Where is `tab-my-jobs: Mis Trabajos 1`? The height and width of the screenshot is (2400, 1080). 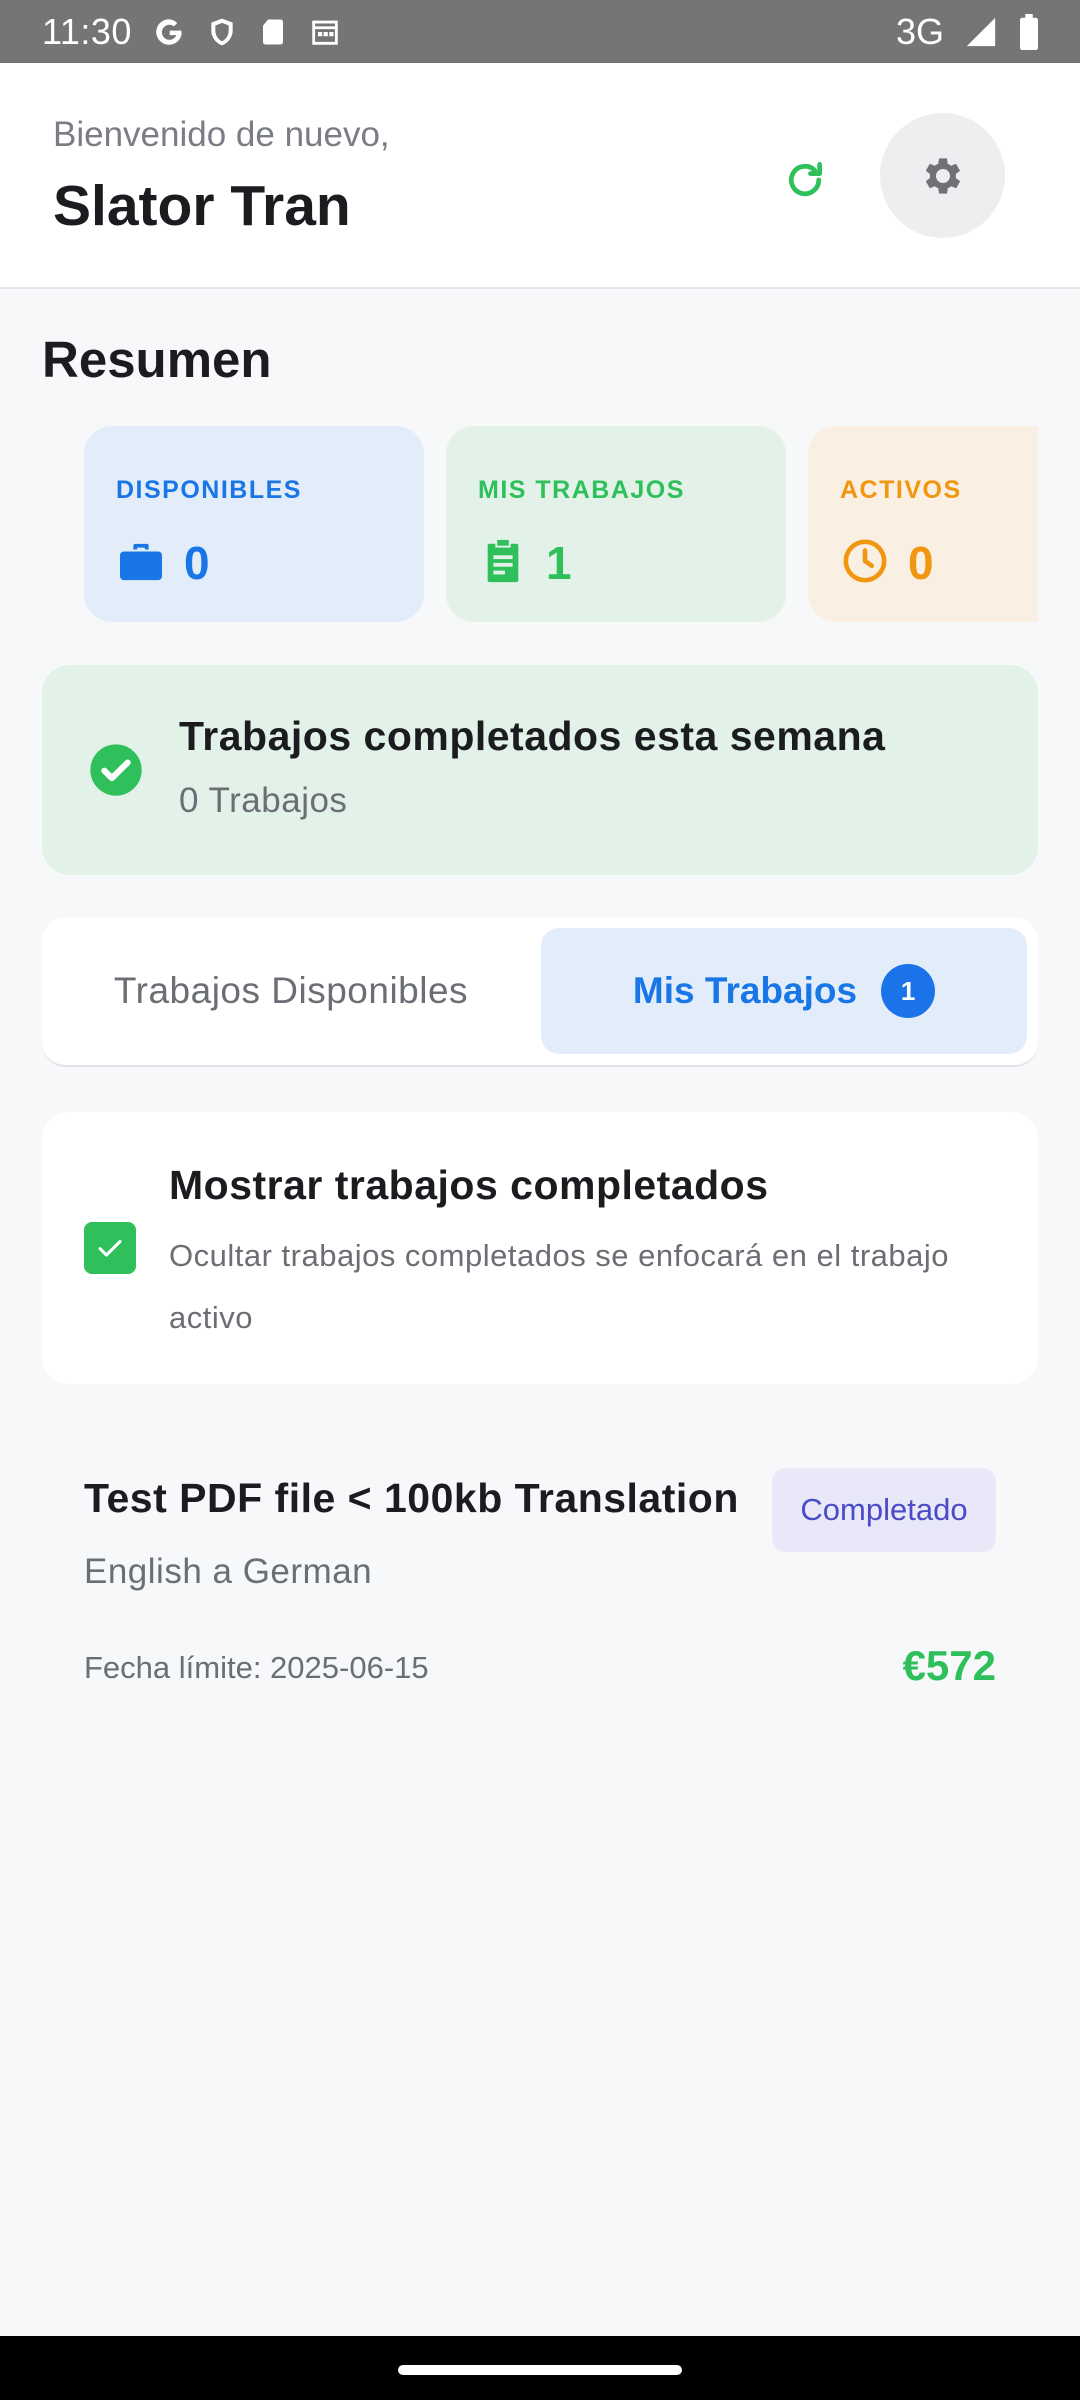 tab-my-jobs: Mis Trabajos 1 is located at coordinates (784, 991).